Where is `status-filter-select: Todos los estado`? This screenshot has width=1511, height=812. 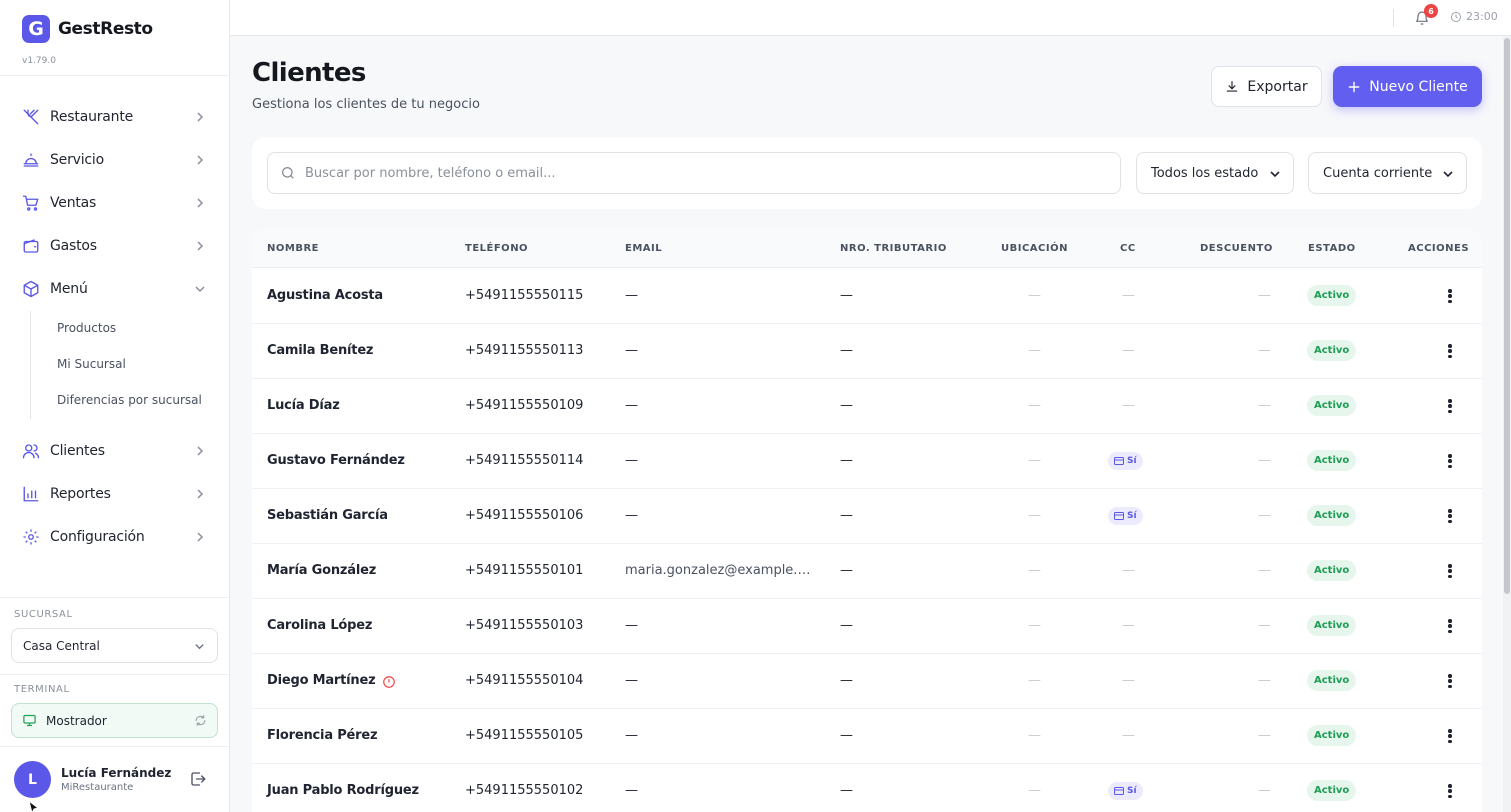
status-filter-select: Todos los estado is located at coordinates (1215, 173).